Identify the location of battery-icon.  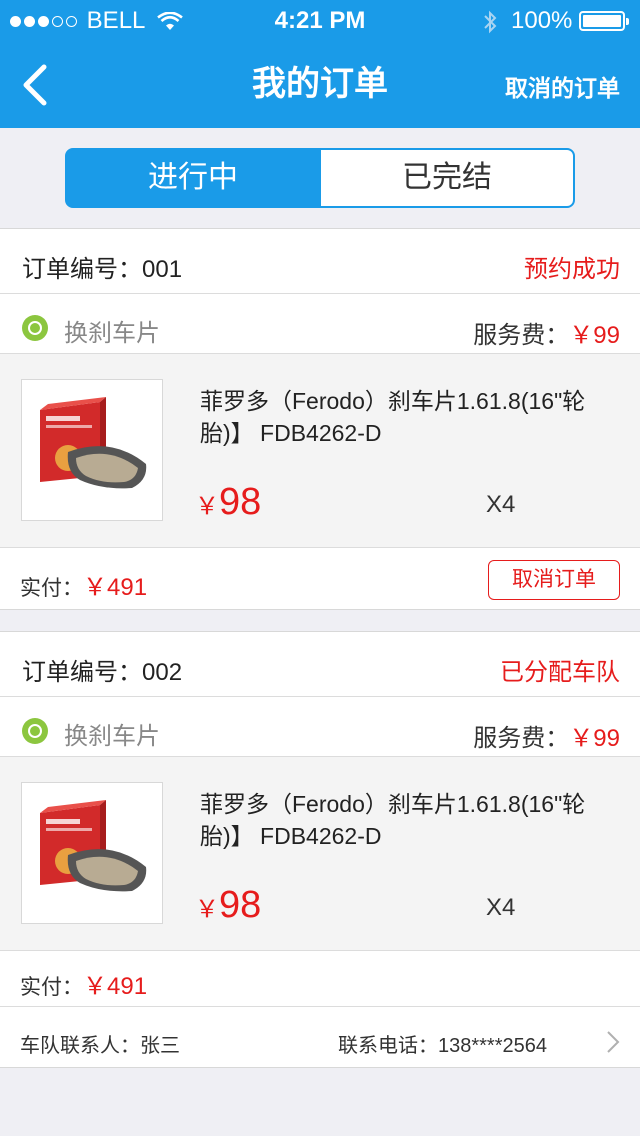
(604, 21).